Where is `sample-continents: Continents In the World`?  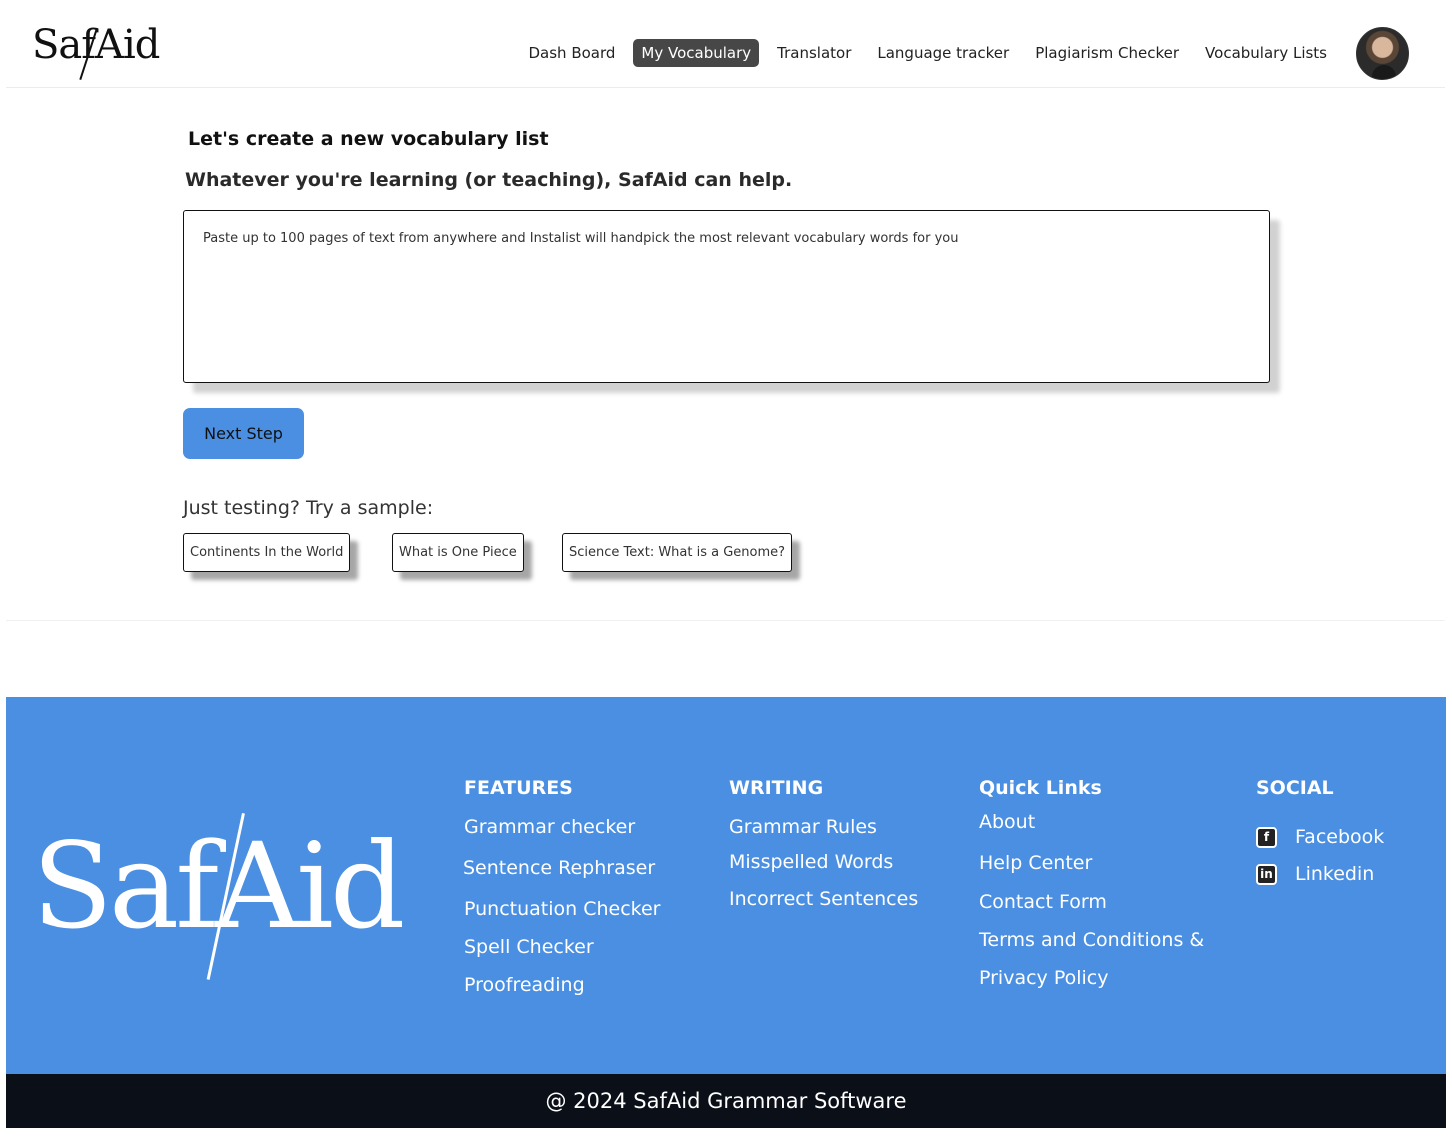
sample-continents: Continents In the World is located at coordinates (267, 552).